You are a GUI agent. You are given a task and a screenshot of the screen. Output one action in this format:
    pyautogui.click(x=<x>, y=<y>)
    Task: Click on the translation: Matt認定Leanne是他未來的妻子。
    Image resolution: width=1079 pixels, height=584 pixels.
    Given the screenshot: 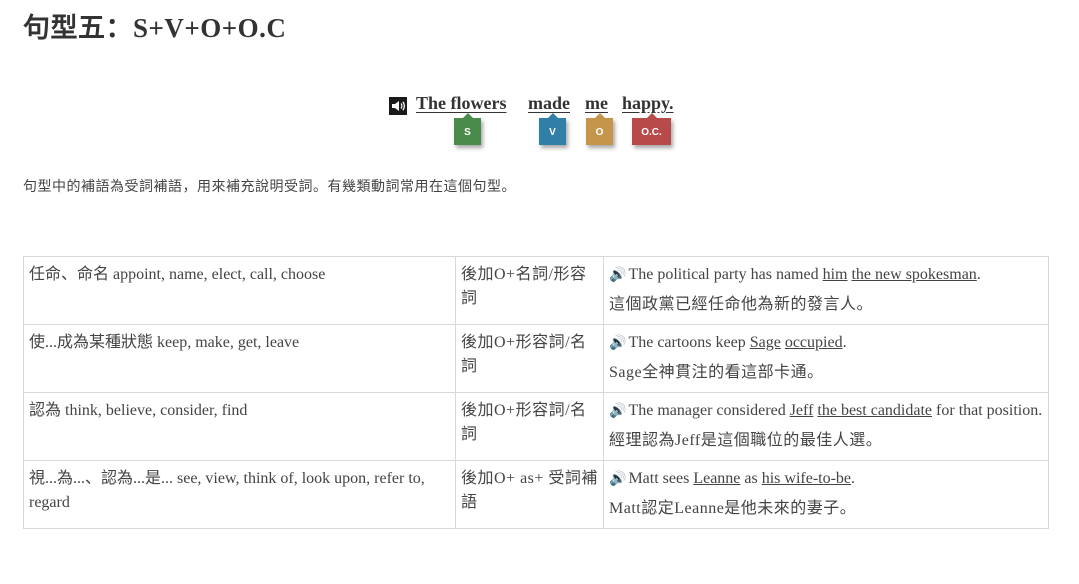 What is the action you would take?
    pyautogui.click(x=733, y=508)
    